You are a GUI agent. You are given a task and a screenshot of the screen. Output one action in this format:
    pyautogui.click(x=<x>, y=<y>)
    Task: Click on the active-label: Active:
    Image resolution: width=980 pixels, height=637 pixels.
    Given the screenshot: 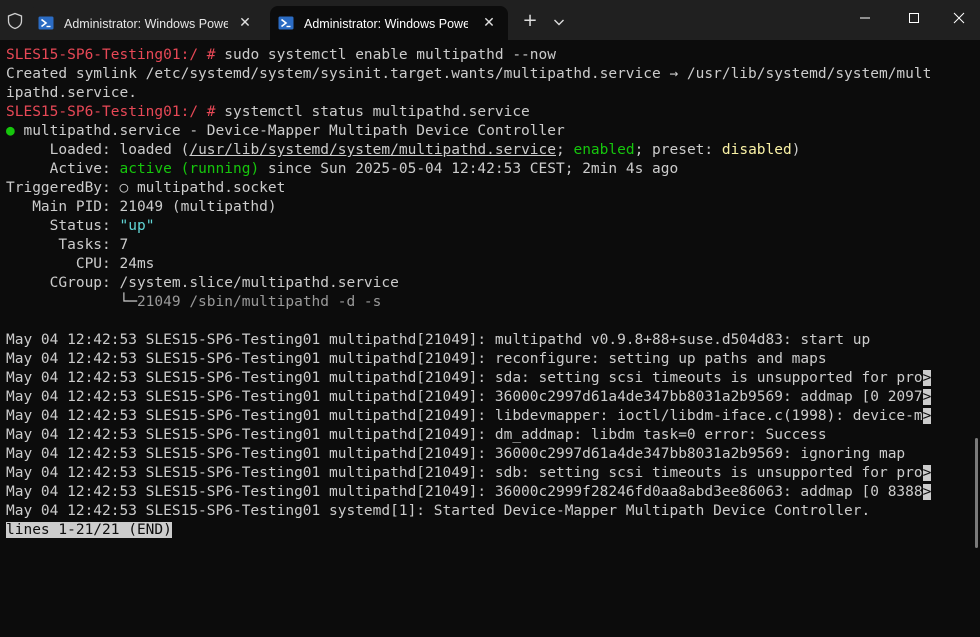 What is the action you would take?
    pyautogui.click(x=63, y=169)
    